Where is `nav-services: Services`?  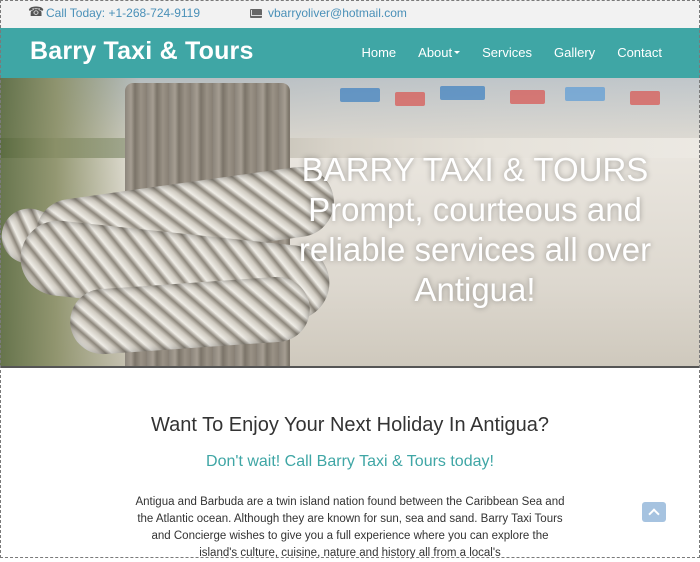
nav-services: Services is located at coordinates (507, 52).